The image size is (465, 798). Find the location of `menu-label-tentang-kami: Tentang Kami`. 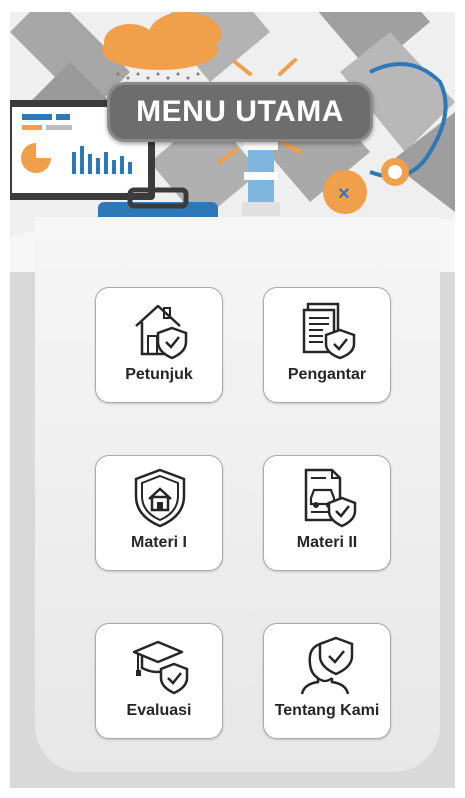

menu-label-tentang-kami: Tentang Kami is located at coordinates (327, 710).